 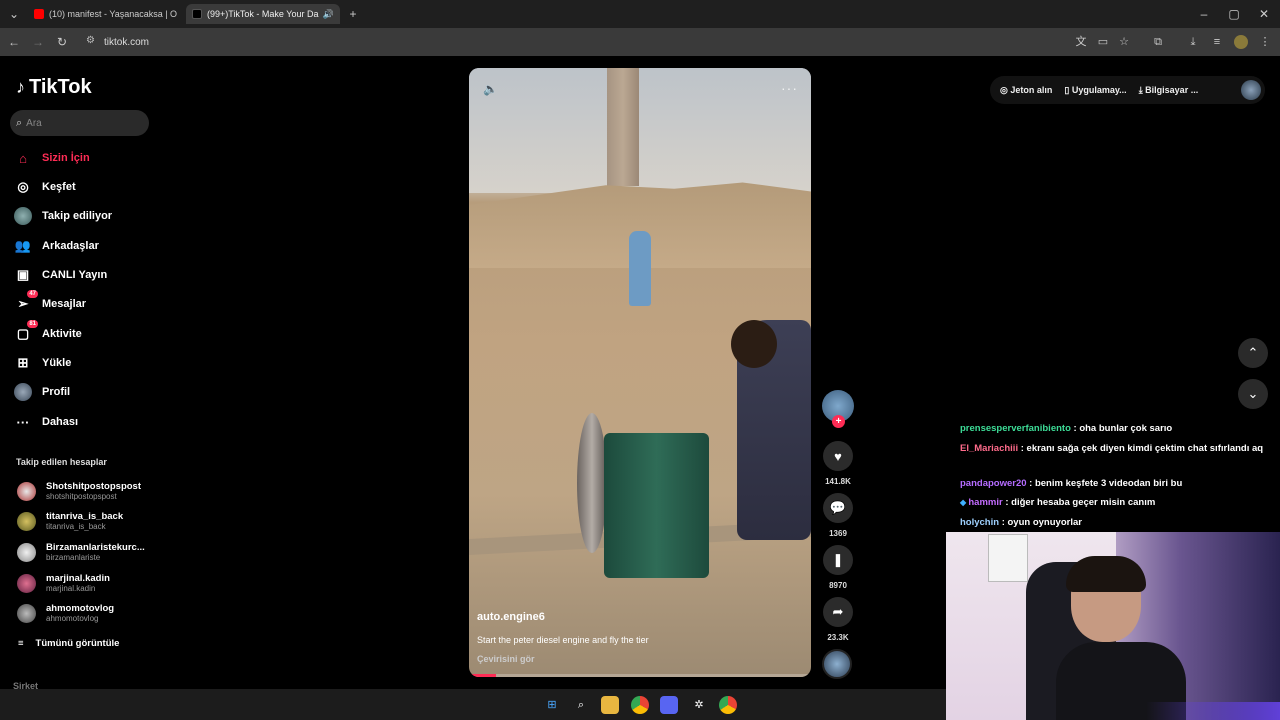 I want to click on sidebar-item-profile: Profil, so click(x=42, y=392).